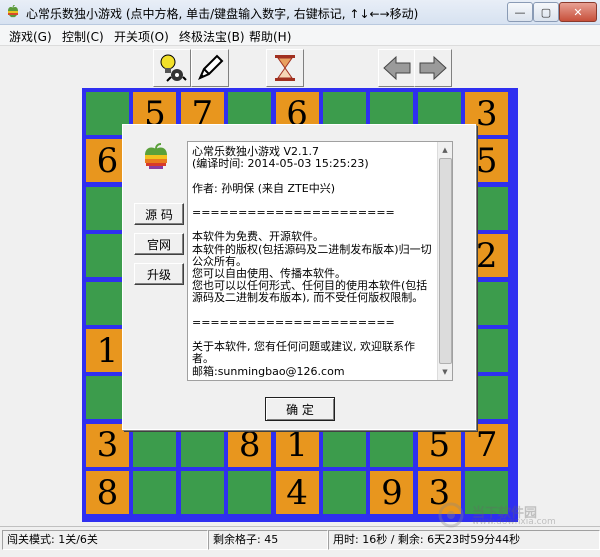 The width and height of the screenshot is (600, 557). Describe the element at coordinates (451, 515) in the screenshot. I see `watermark-logo-icon` at that location.